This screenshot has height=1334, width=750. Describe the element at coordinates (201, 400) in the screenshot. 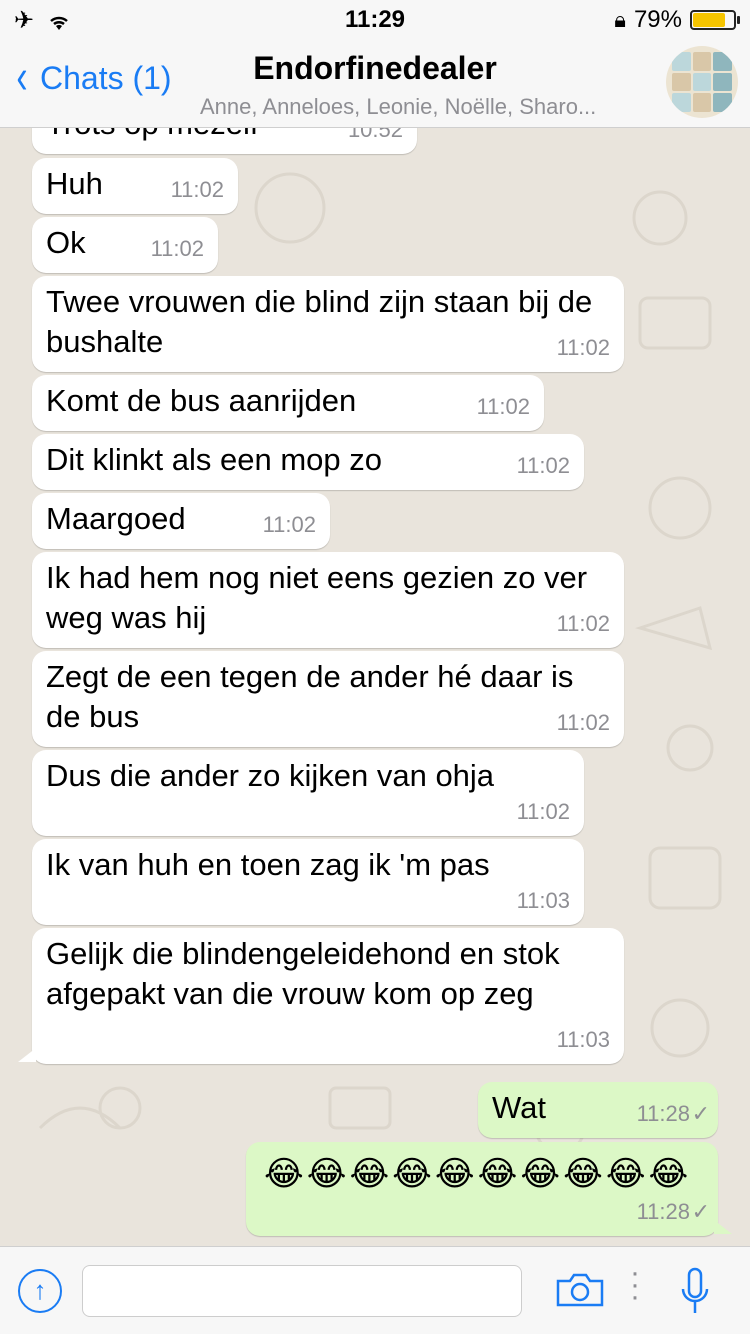

I see `message-text: Komt de bus aanrijden` at that location.